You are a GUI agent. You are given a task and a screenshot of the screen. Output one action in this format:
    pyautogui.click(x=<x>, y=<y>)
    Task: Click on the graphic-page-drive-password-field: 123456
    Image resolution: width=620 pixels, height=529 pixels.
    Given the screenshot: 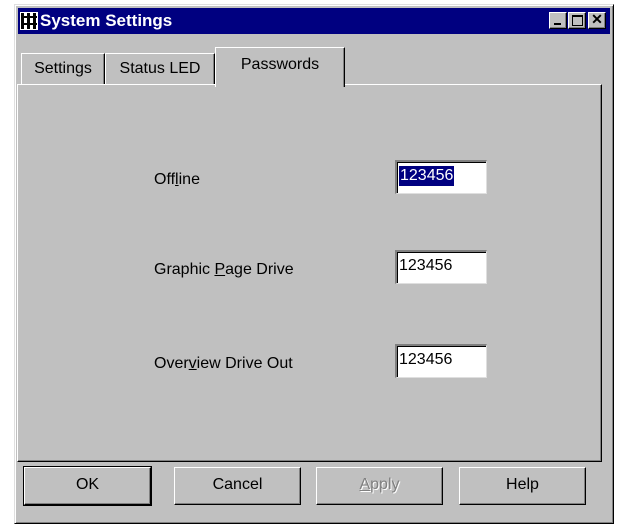 What is the action you would take?
    pyautogui.click(x=441, y=267)
    